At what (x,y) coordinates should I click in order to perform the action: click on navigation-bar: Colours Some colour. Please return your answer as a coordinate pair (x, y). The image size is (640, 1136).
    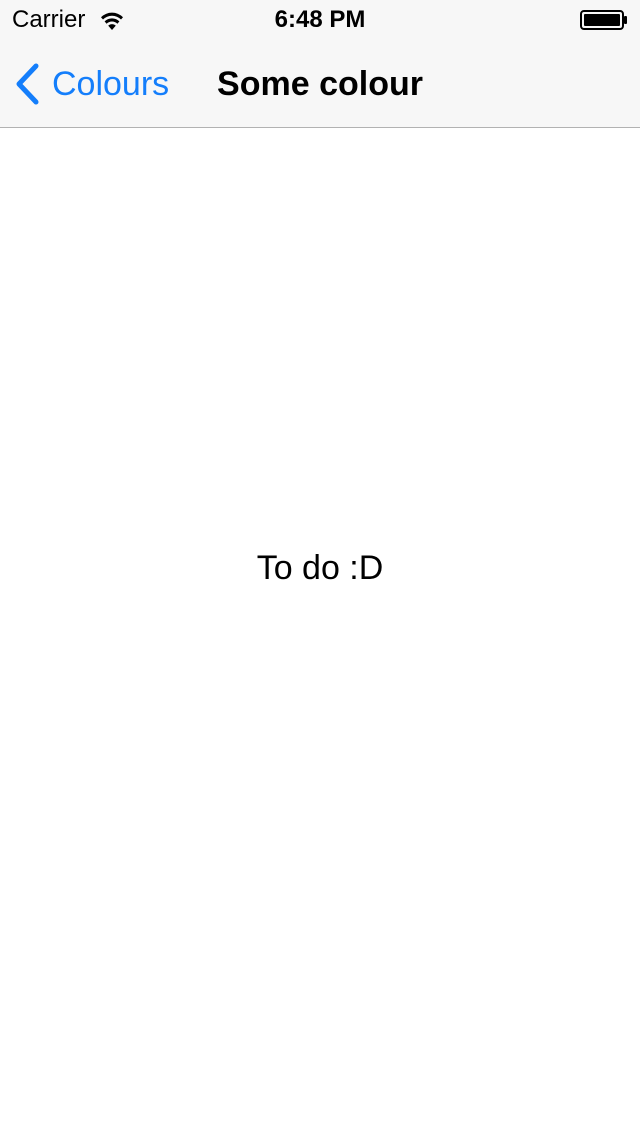
    Looking at the image, I should click on (320, 84).